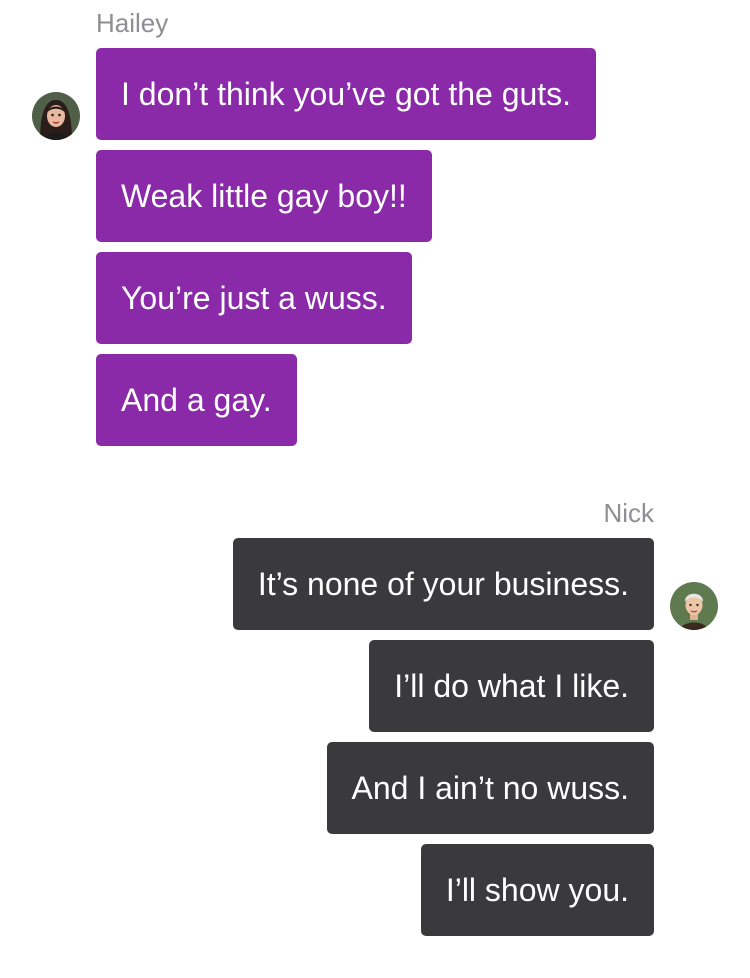 This screenshot has height=978, width=750. Describe the element at coordinates (346, 94) in the screenshot. I see `message-bubble: I don’t think you’ve got the guts.` at that location.